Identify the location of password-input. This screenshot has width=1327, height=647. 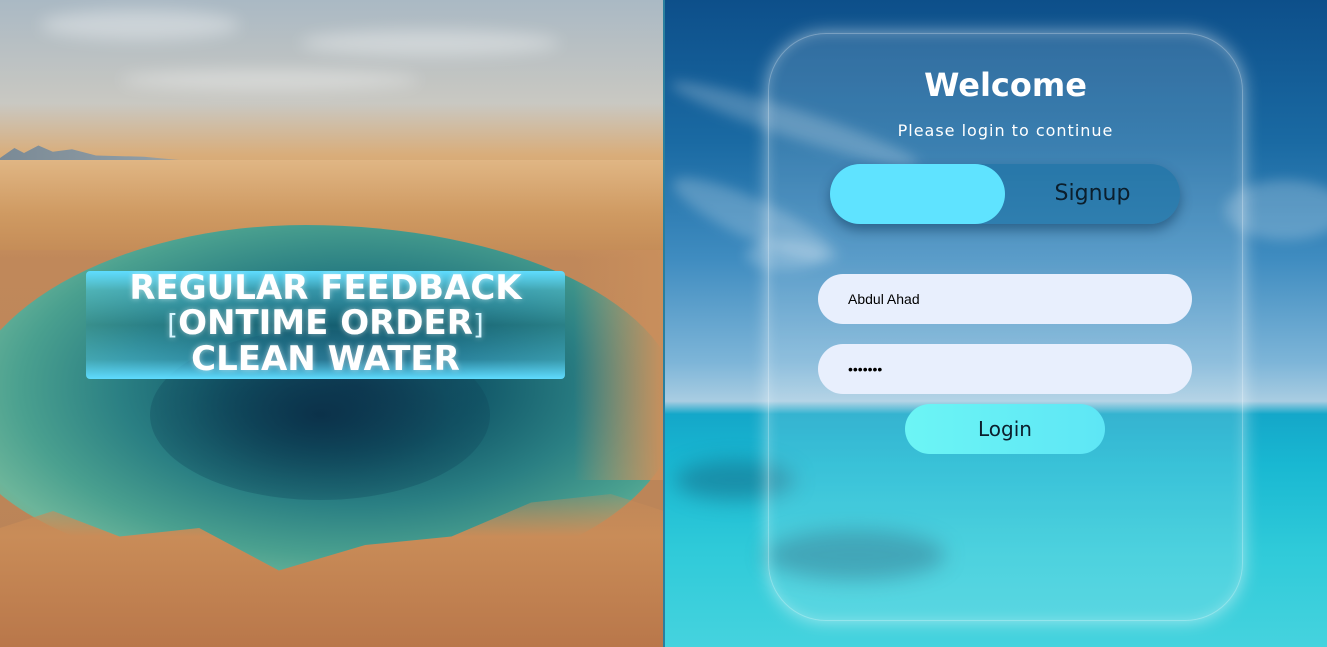
(1005, 369).